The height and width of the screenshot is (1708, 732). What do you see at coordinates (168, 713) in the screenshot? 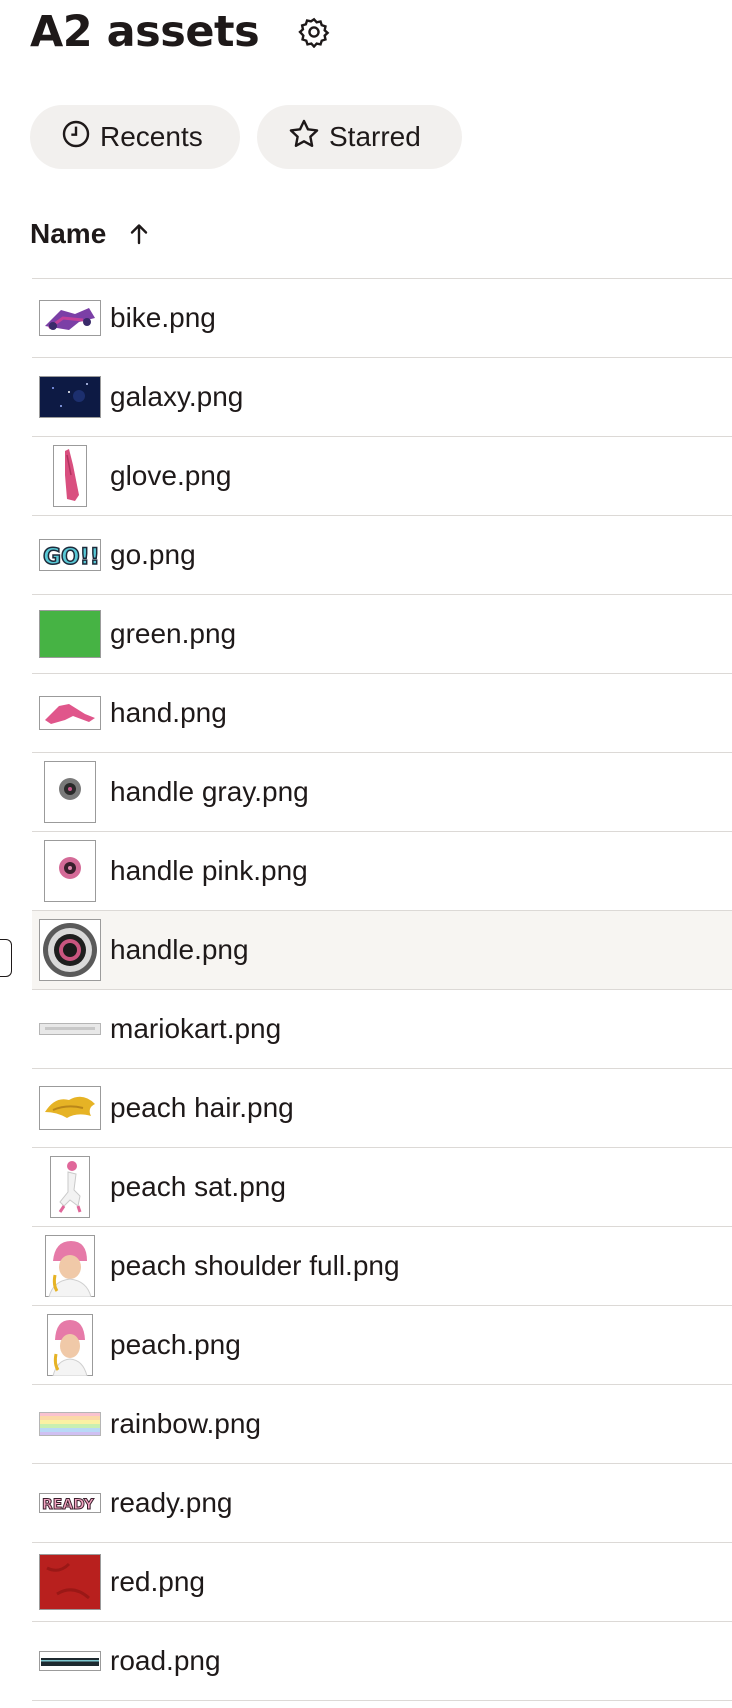
I see `file-name: hand.png` at bounding box center [168, 713].